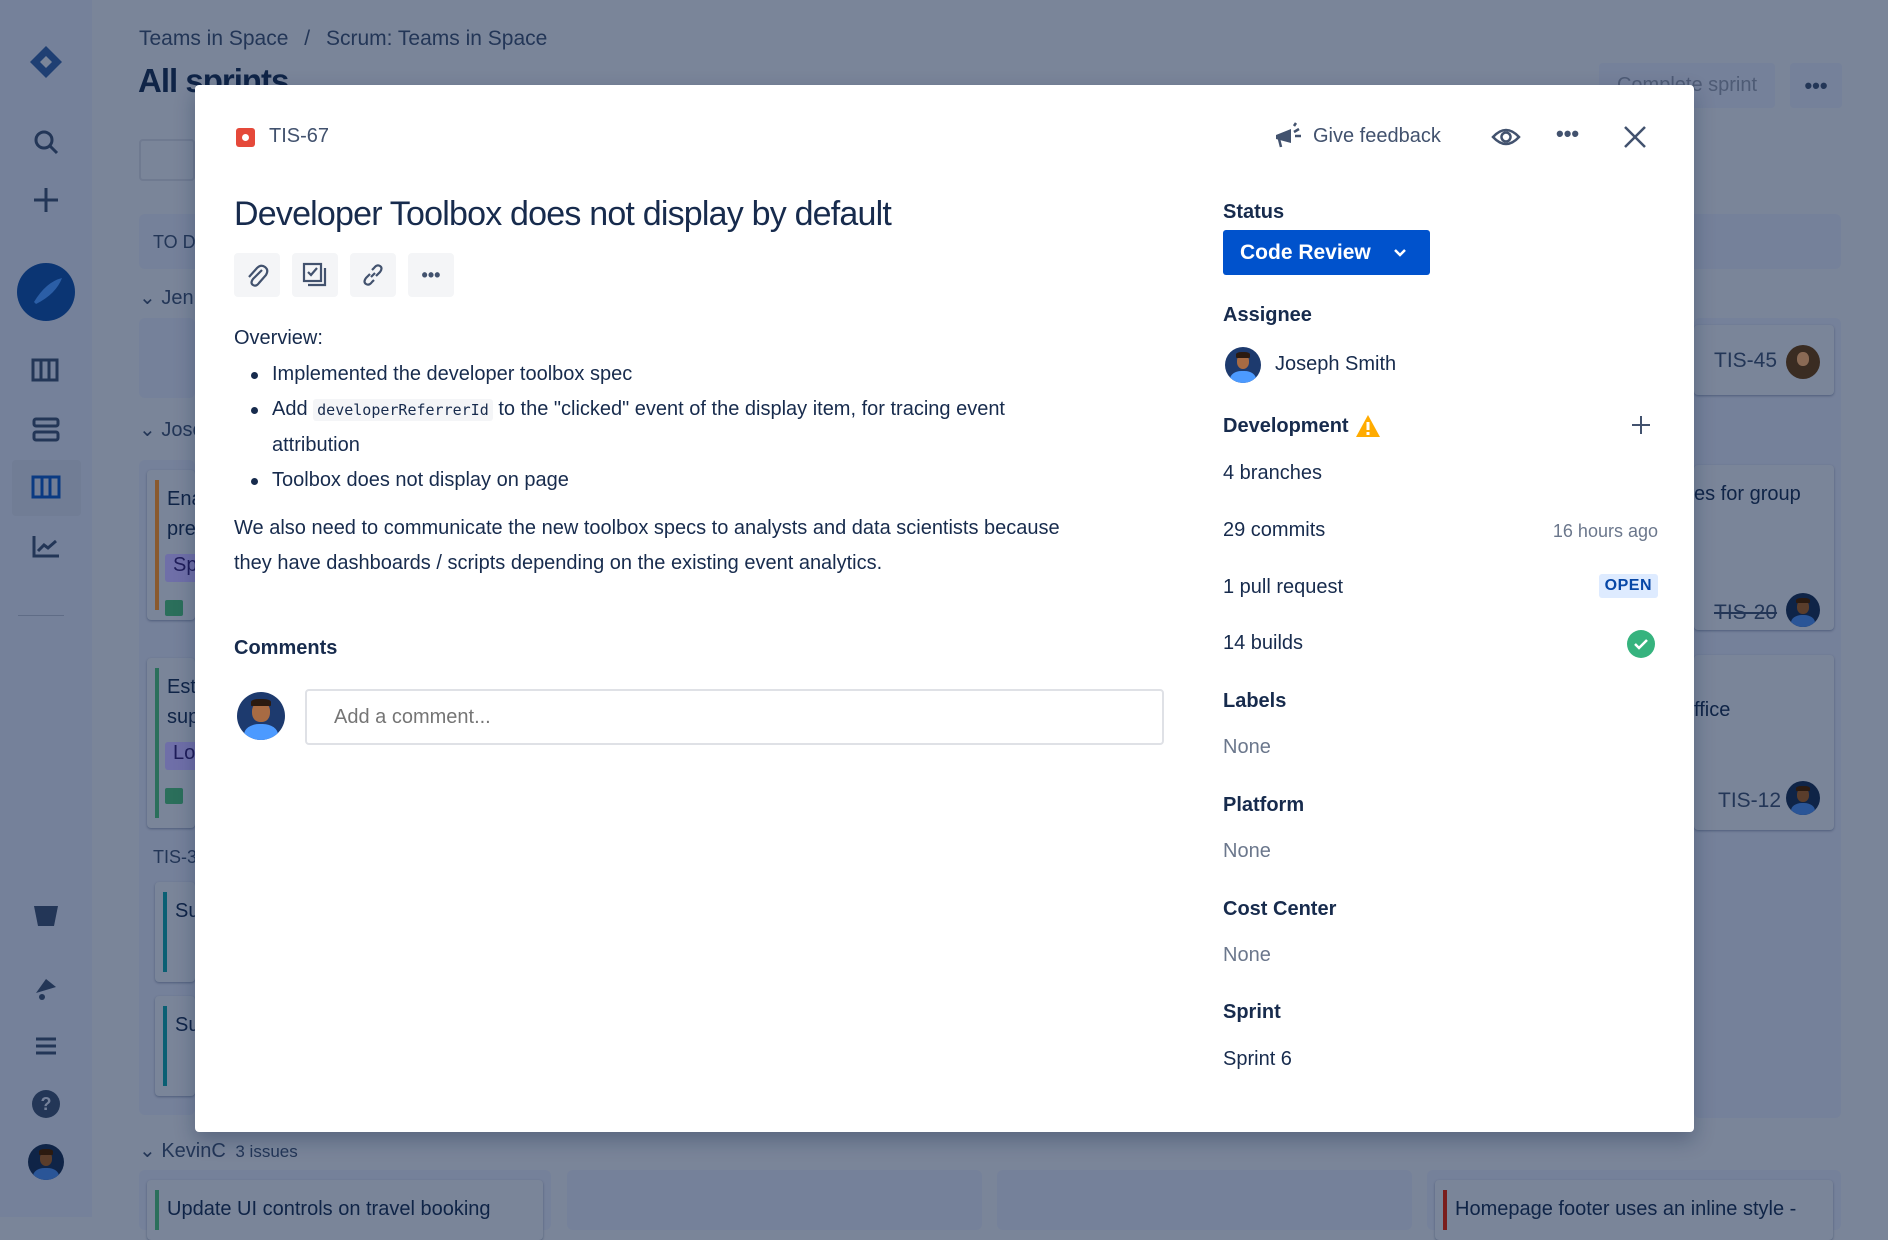 The image size is (1888, 1240). Describe the element at coordinates (1816, 85) in the screenshot. I see `board-more-button: •••` at that location.